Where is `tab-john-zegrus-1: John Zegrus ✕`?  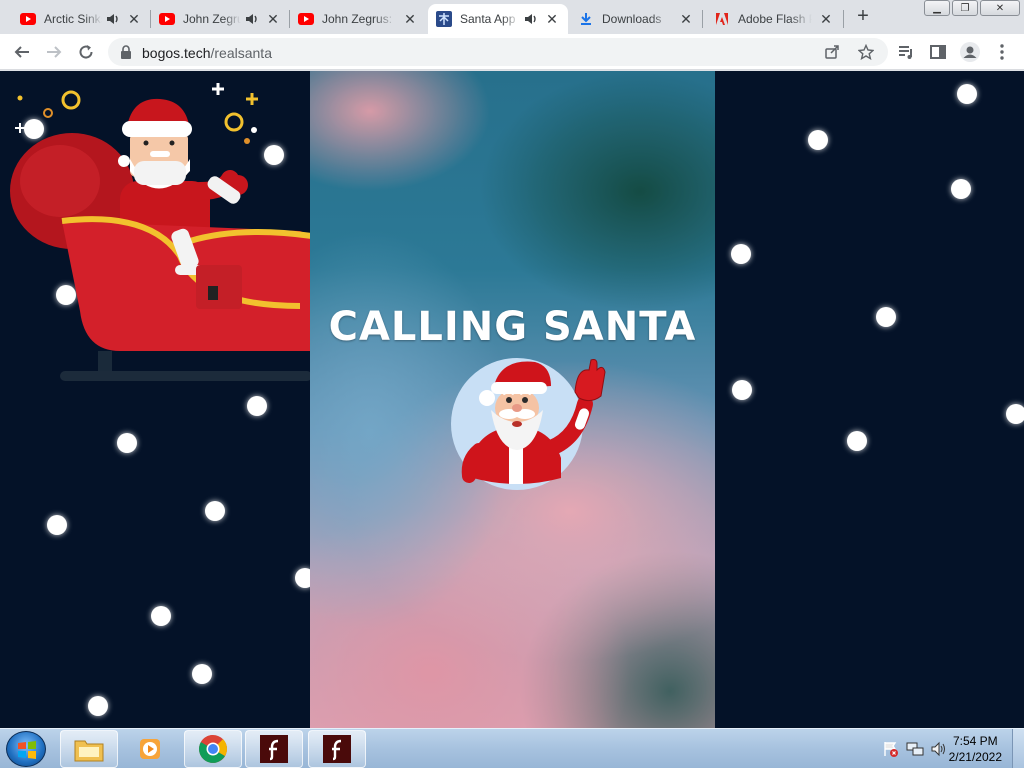
tab-john-zegrus-1: John Zegrus ✕ is located at coordinates (220, 19).